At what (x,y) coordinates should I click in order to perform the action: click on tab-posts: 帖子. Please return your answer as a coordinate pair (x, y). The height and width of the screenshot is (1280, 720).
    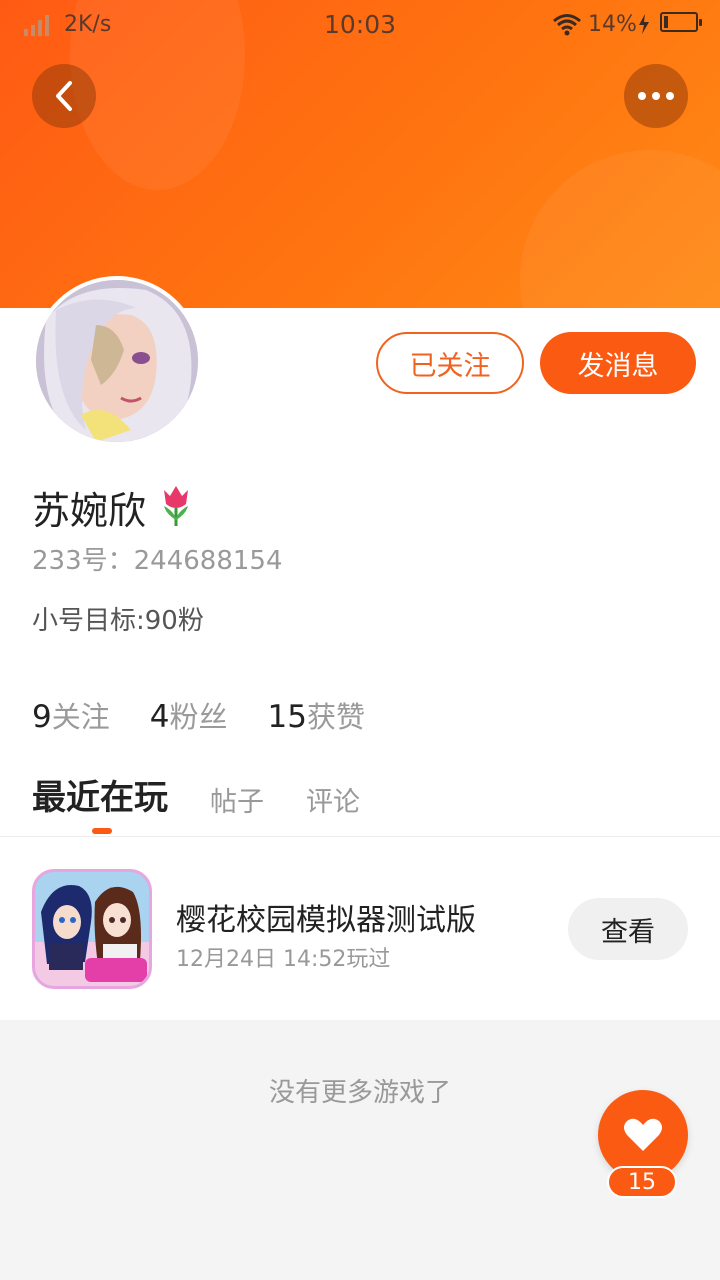
    Looking at the image, I should click on (237, 799).